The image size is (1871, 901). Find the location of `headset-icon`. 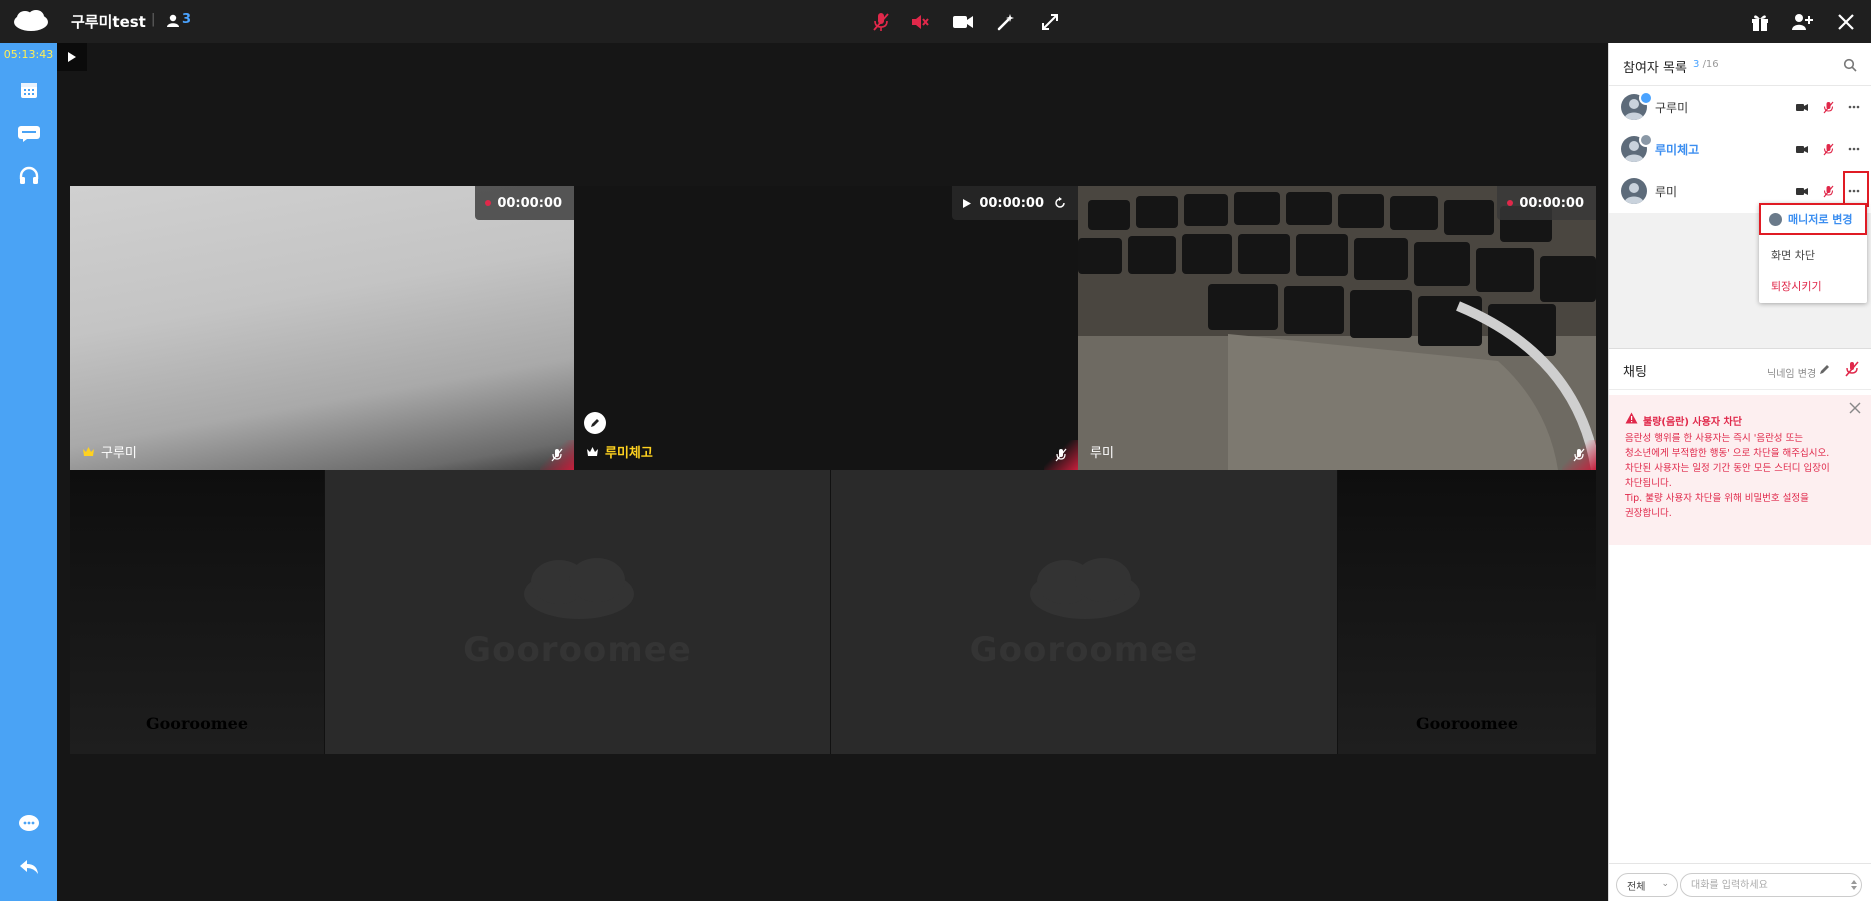

headset-icon is located at coordinates (29, 176).